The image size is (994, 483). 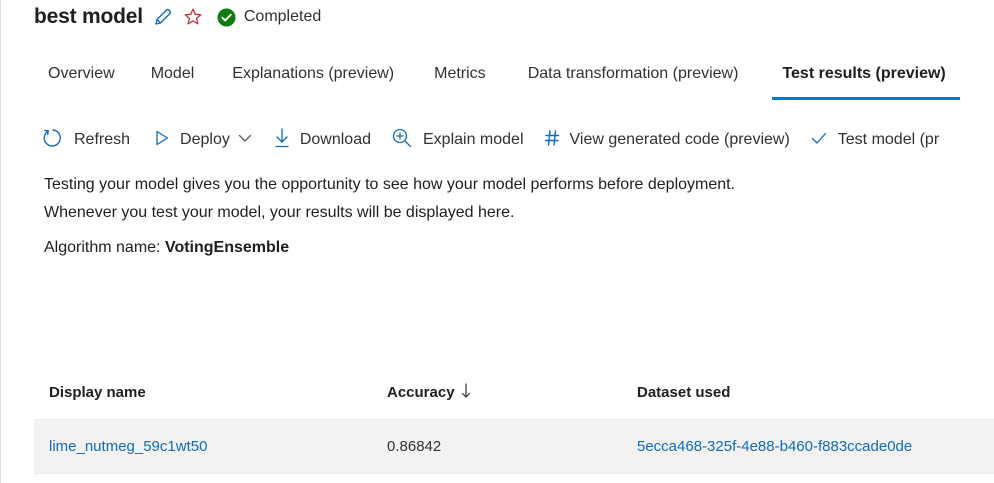 What do you see at coordinates (163, 17) in the screenshot?
I see `pencil-icon` at bounding box center [163, 17].